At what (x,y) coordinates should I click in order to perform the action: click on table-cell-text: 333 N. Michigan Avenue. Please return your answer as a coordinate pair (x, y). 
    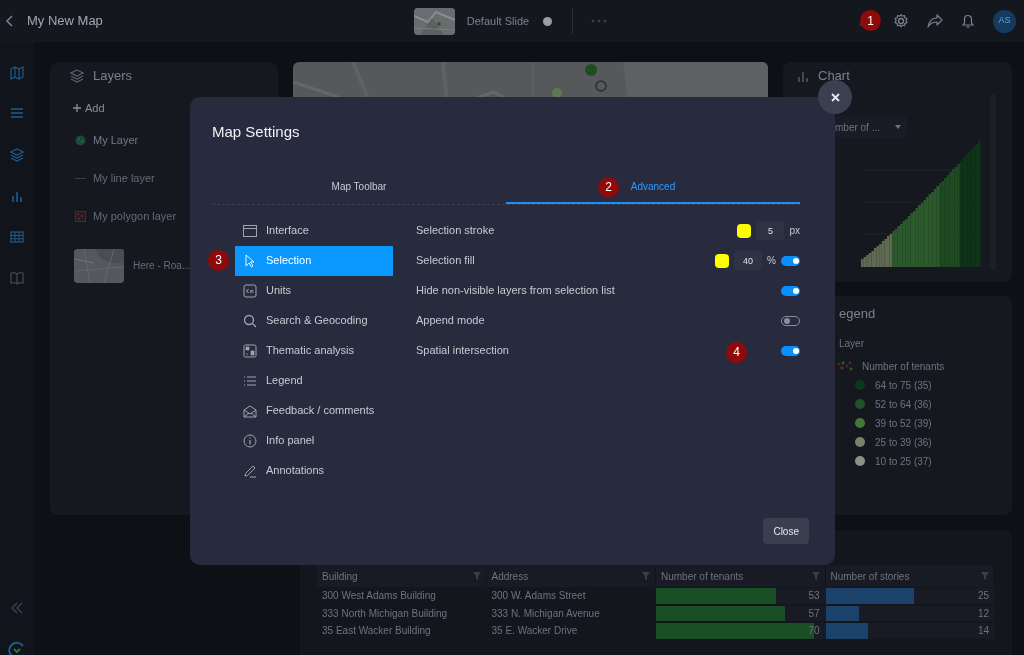
    Looking at the image, I should click on (545, 613).